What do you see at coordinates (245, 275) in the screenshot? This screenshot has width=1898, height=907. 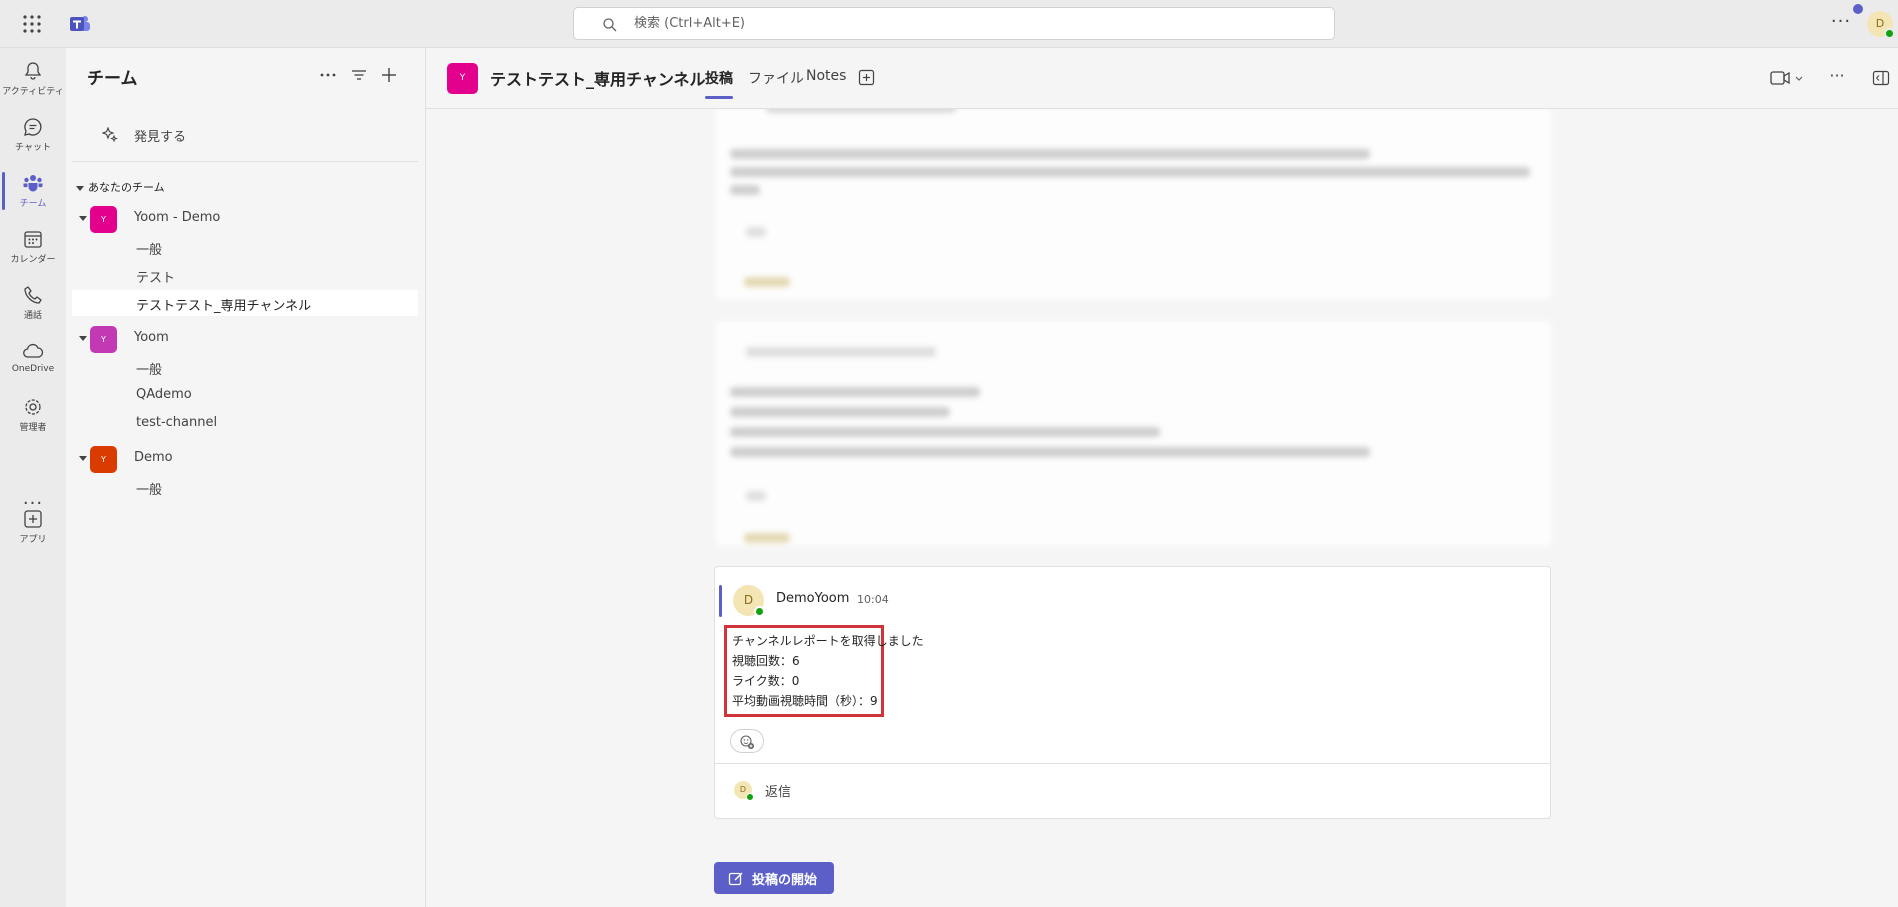 I see `channel-row: テスト` at bounding box center [245, 275].